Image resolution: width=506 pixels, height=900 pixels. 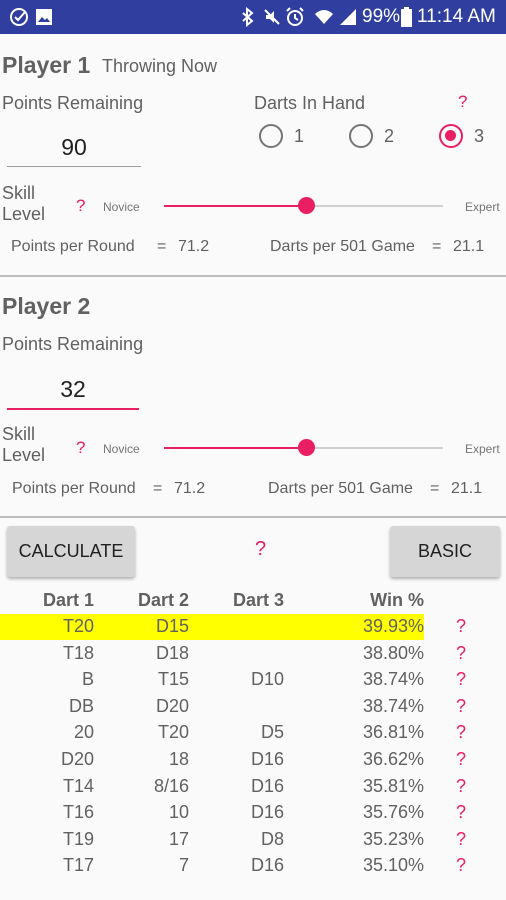 I want to click on cell-dart2: 10, so click(x=178, y=812).